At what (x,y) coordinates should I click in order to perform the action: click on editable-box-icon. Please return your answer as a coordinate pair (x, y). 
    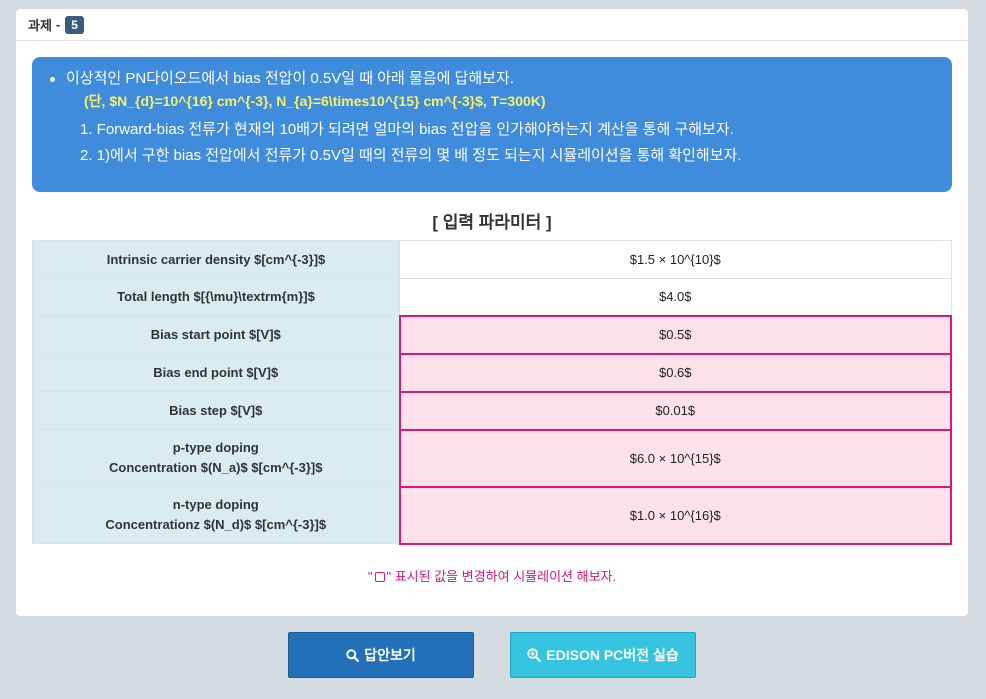
    Looking at the image, I should click on (379, 577).